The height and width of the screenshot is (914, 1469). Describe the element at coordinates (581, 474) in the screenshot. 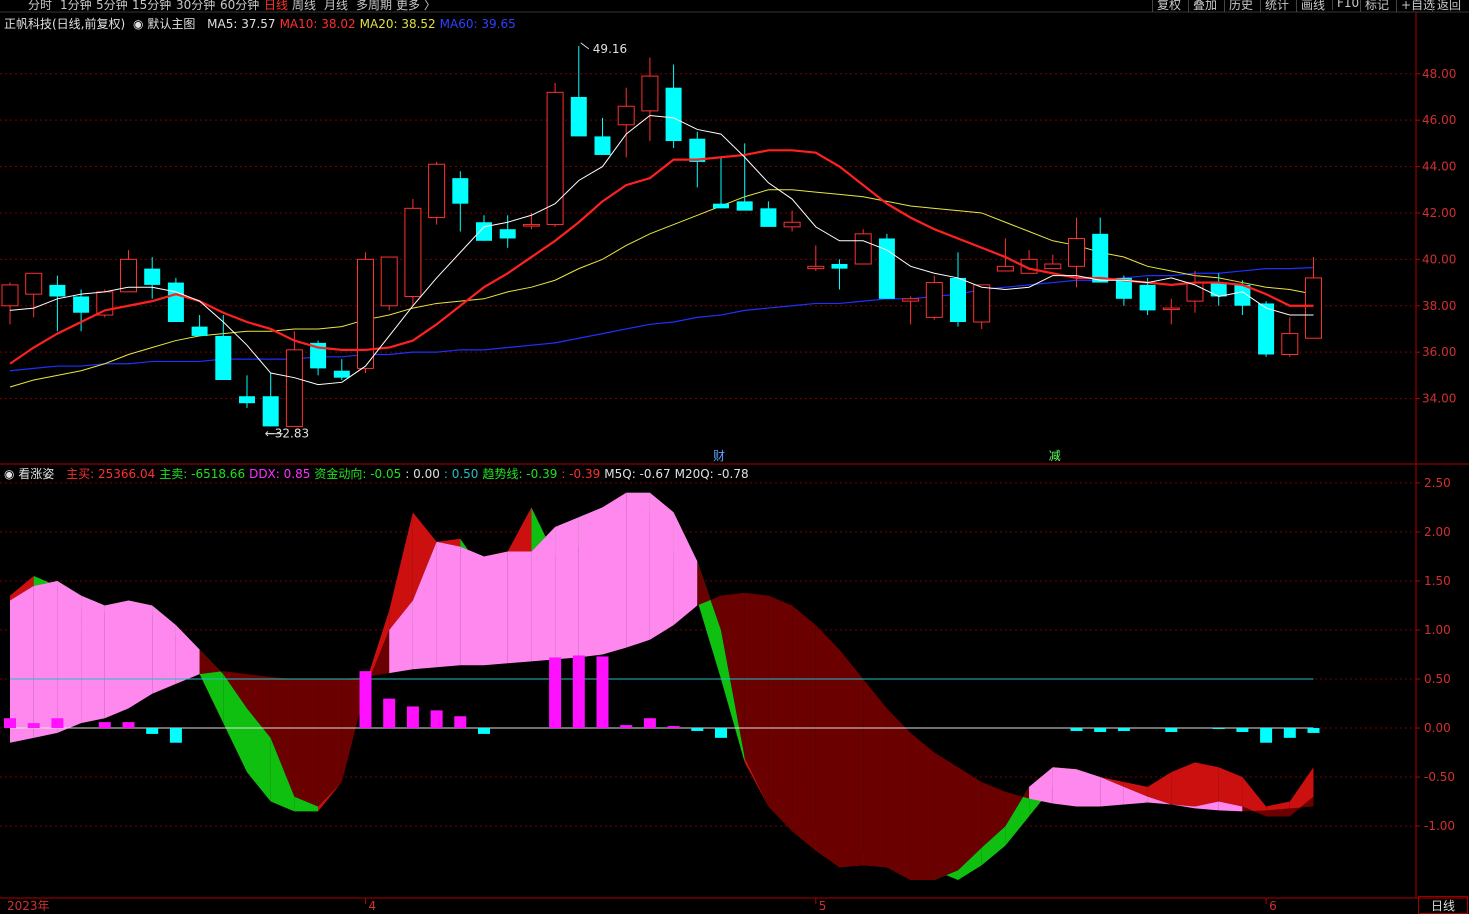

I see `indicator-value-7: : -0.39` at that location.